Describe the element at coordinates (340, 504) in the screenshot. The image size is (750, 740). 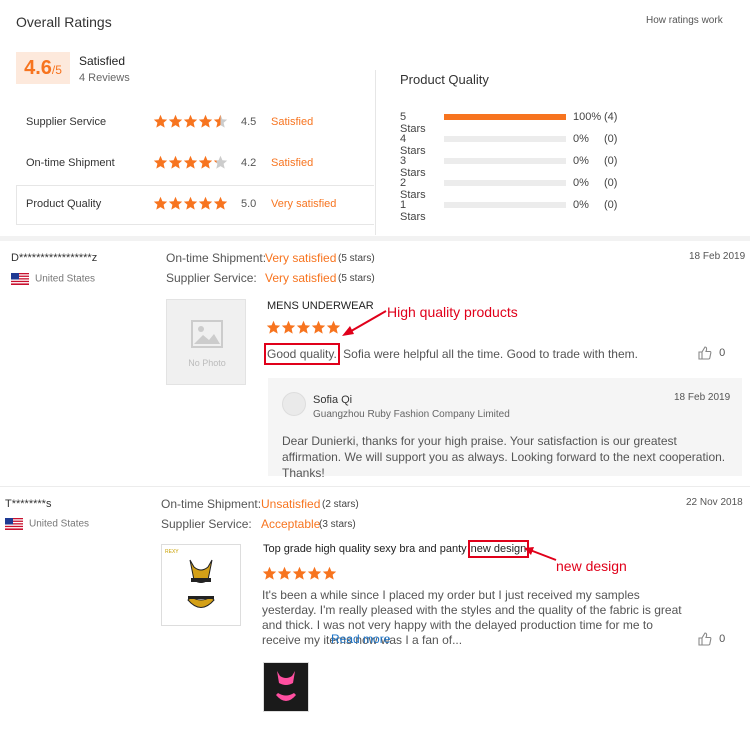
I see `shipment-stars: (2 stars)` at that location.